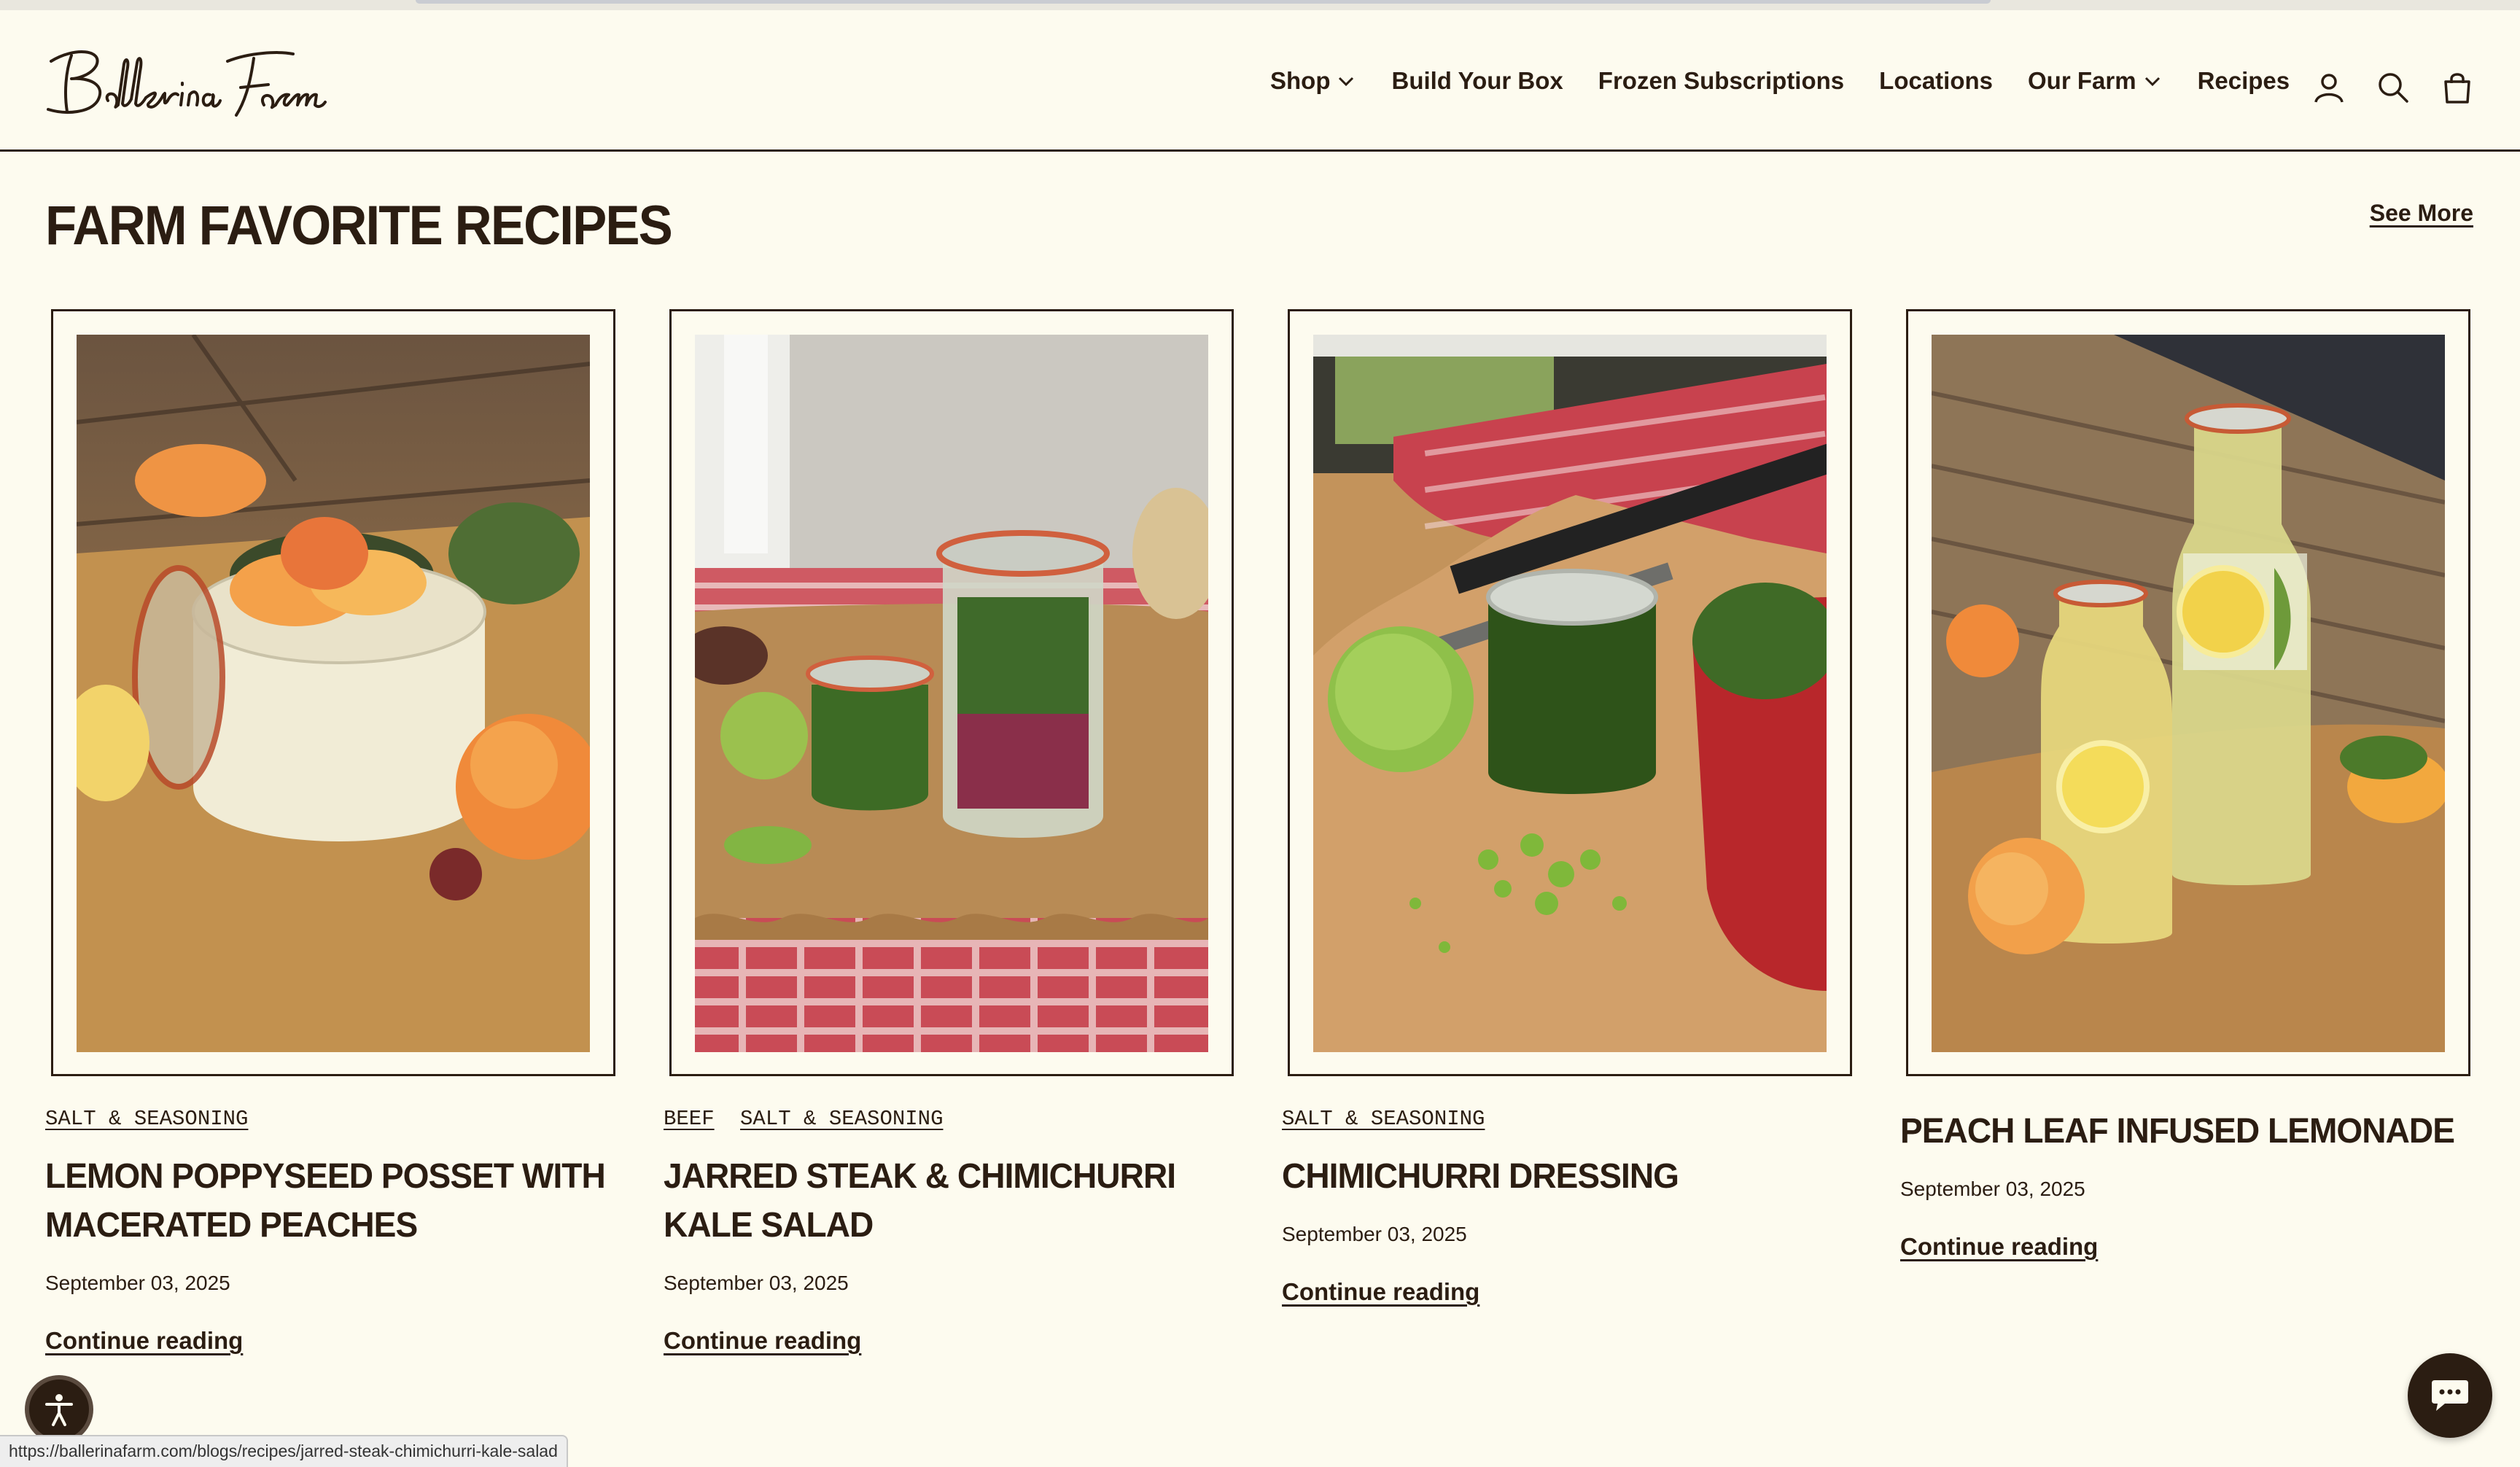  Describe the element at coordinates (1572, 1176) in the screenshot. I see `recipe-title: CHIMICHURRI DRESSING` at that location.